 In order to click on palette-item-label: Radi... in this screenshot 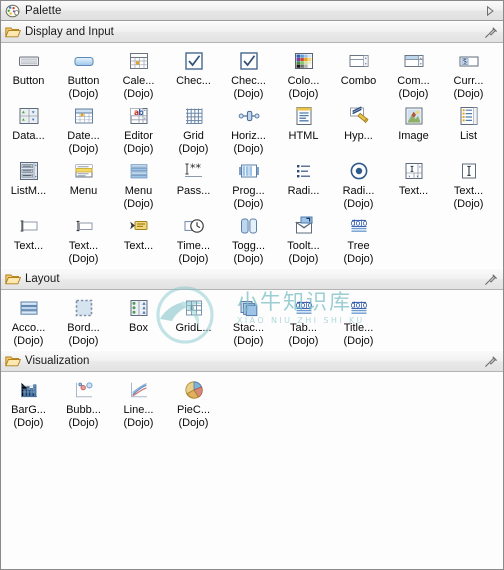, I will do `click(303, 191)`.